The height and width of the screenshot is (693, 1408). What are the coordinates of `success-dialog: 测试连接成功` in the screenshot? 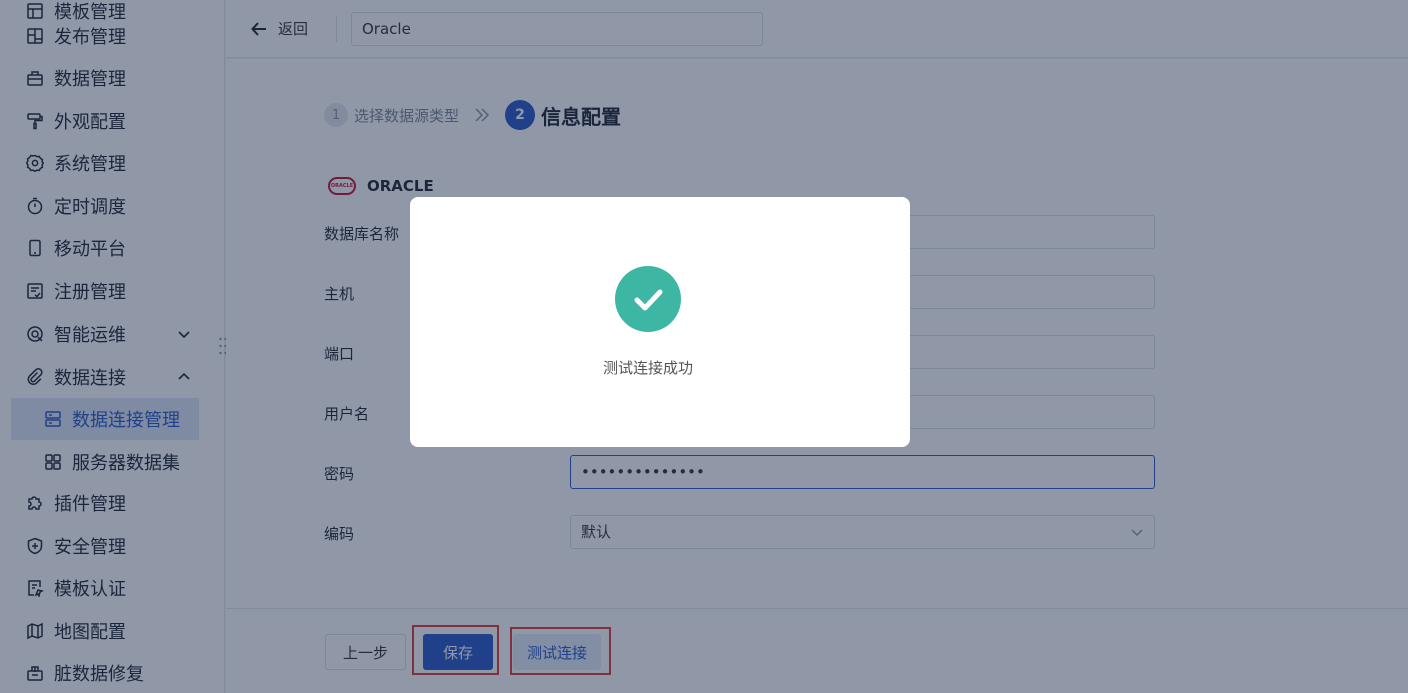 It's located at (660, 322).